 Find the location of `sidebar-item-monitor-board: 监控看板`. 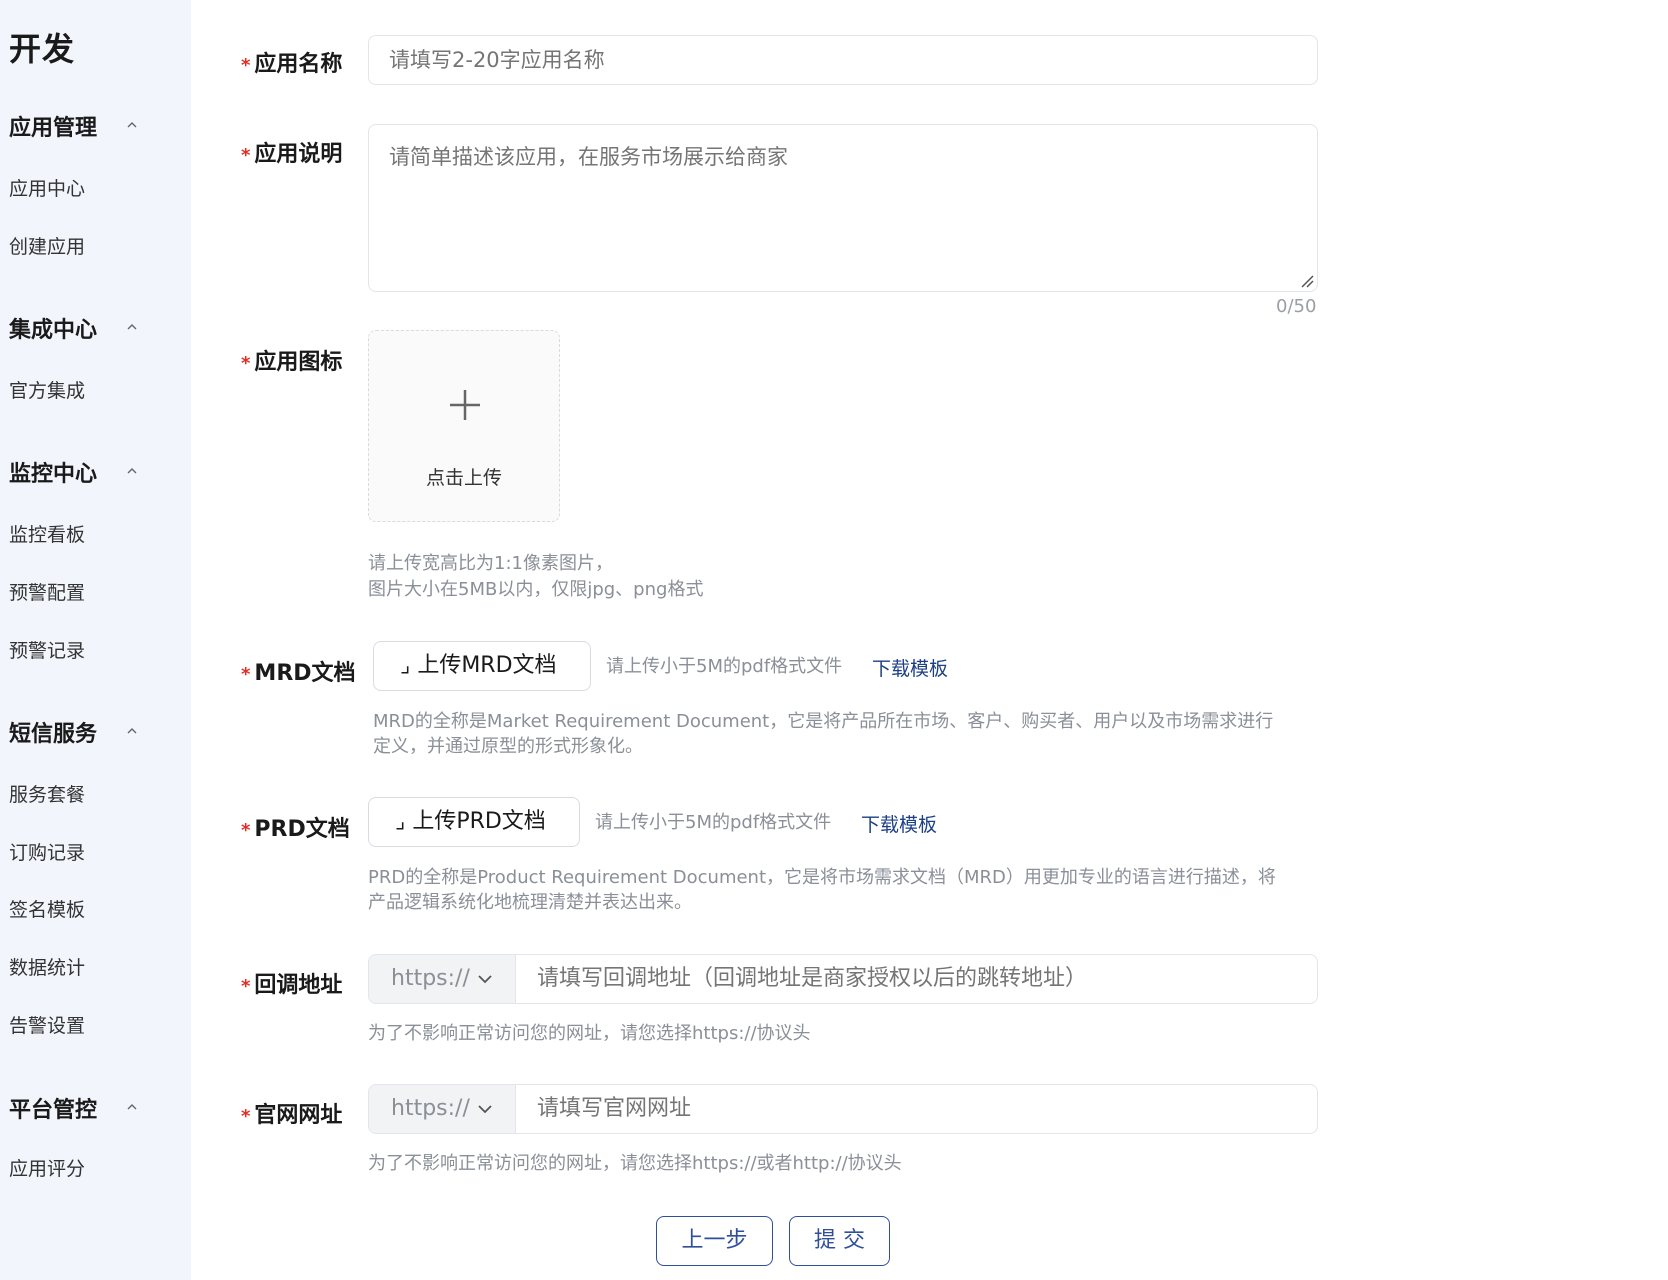

sidebar-item-monitor-board: 监控看板 is located at coordinates (47, 533).